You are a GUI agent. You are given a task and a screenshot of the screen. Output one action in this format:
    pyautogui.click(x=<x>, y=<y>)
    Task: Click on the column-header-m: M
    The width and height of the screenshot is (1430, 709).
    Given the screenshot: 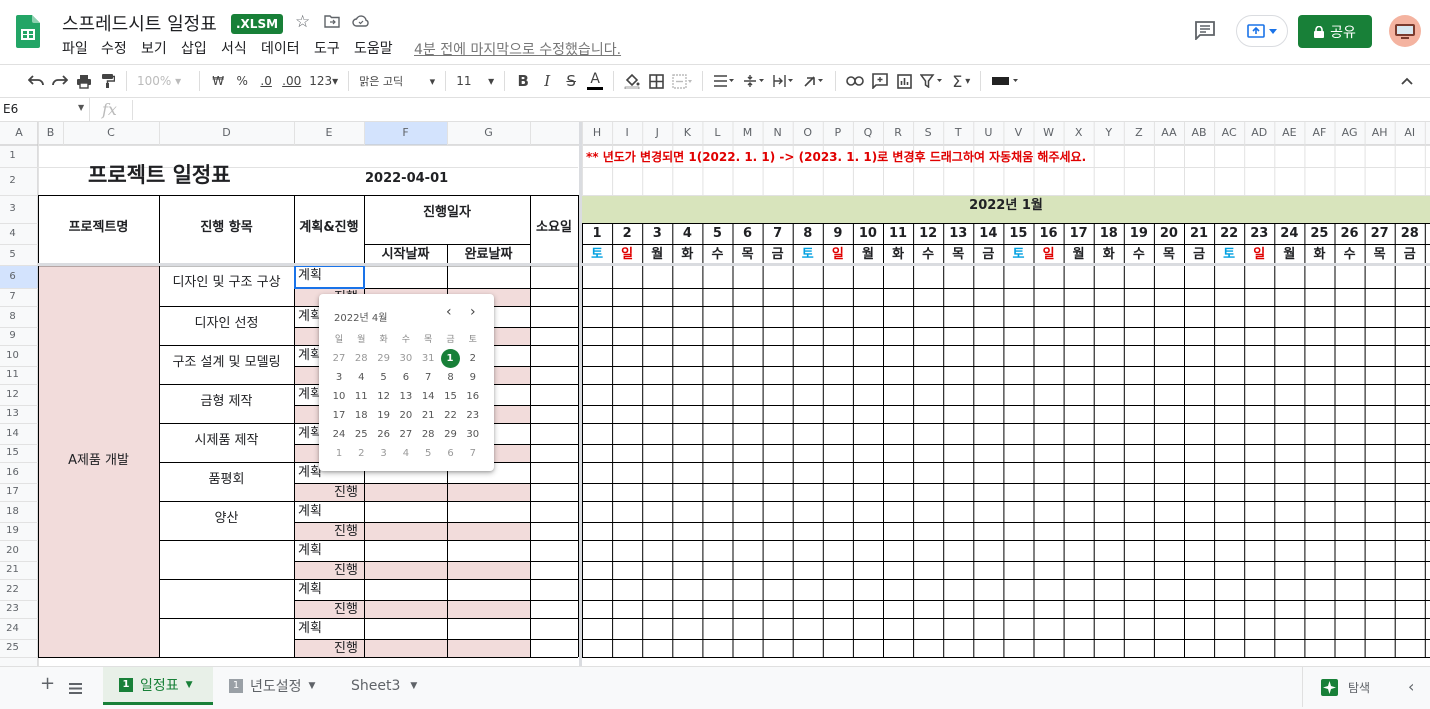 What is the action you would take?
    pyautogui.click(x=748, y=132)
    